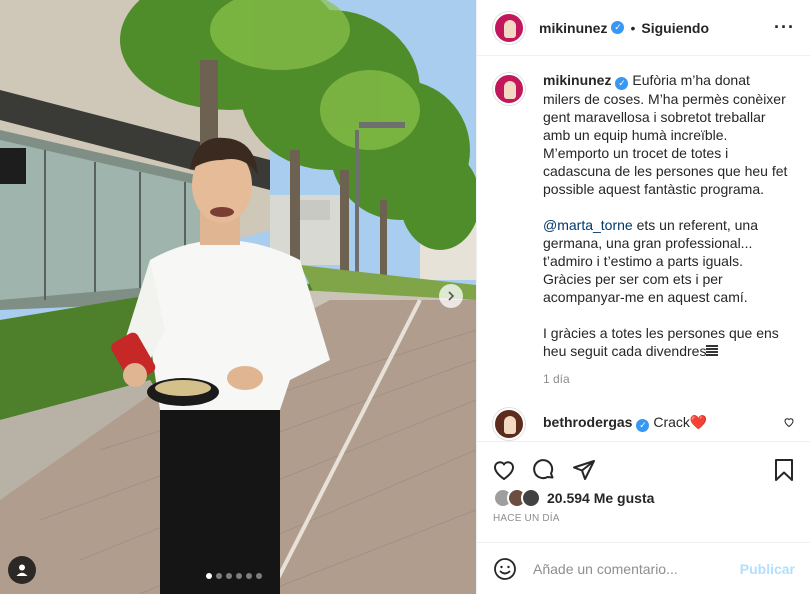  What do you see at coordinates (675, 28) in the screenshot?
I see `following-button: Siguiendo` at bounding box center [675, 28].